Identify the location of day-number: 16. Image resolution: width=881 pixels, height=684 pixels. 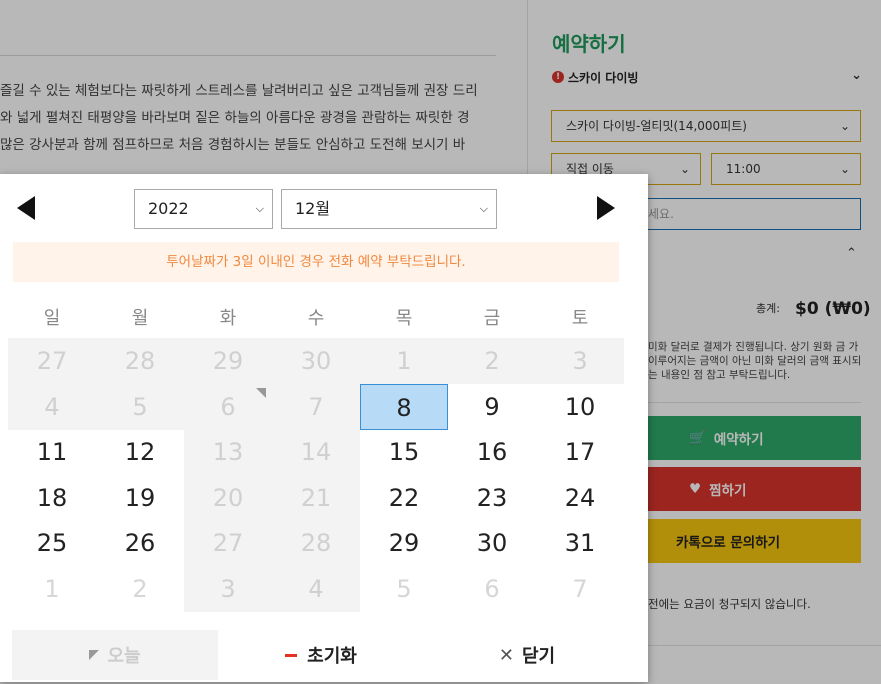
(492, 452).